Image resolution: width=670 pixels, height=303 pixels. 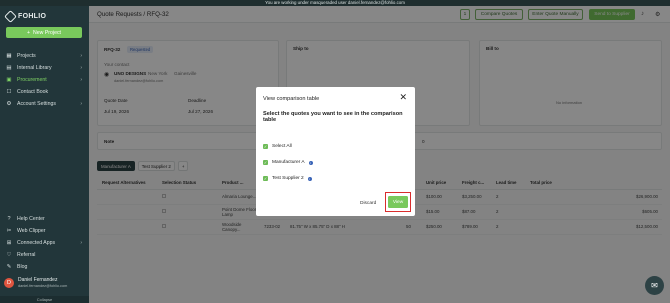 I want to click on sidebar-item-procurement: ▣ Procurement ›, so click(x=44, y=80).